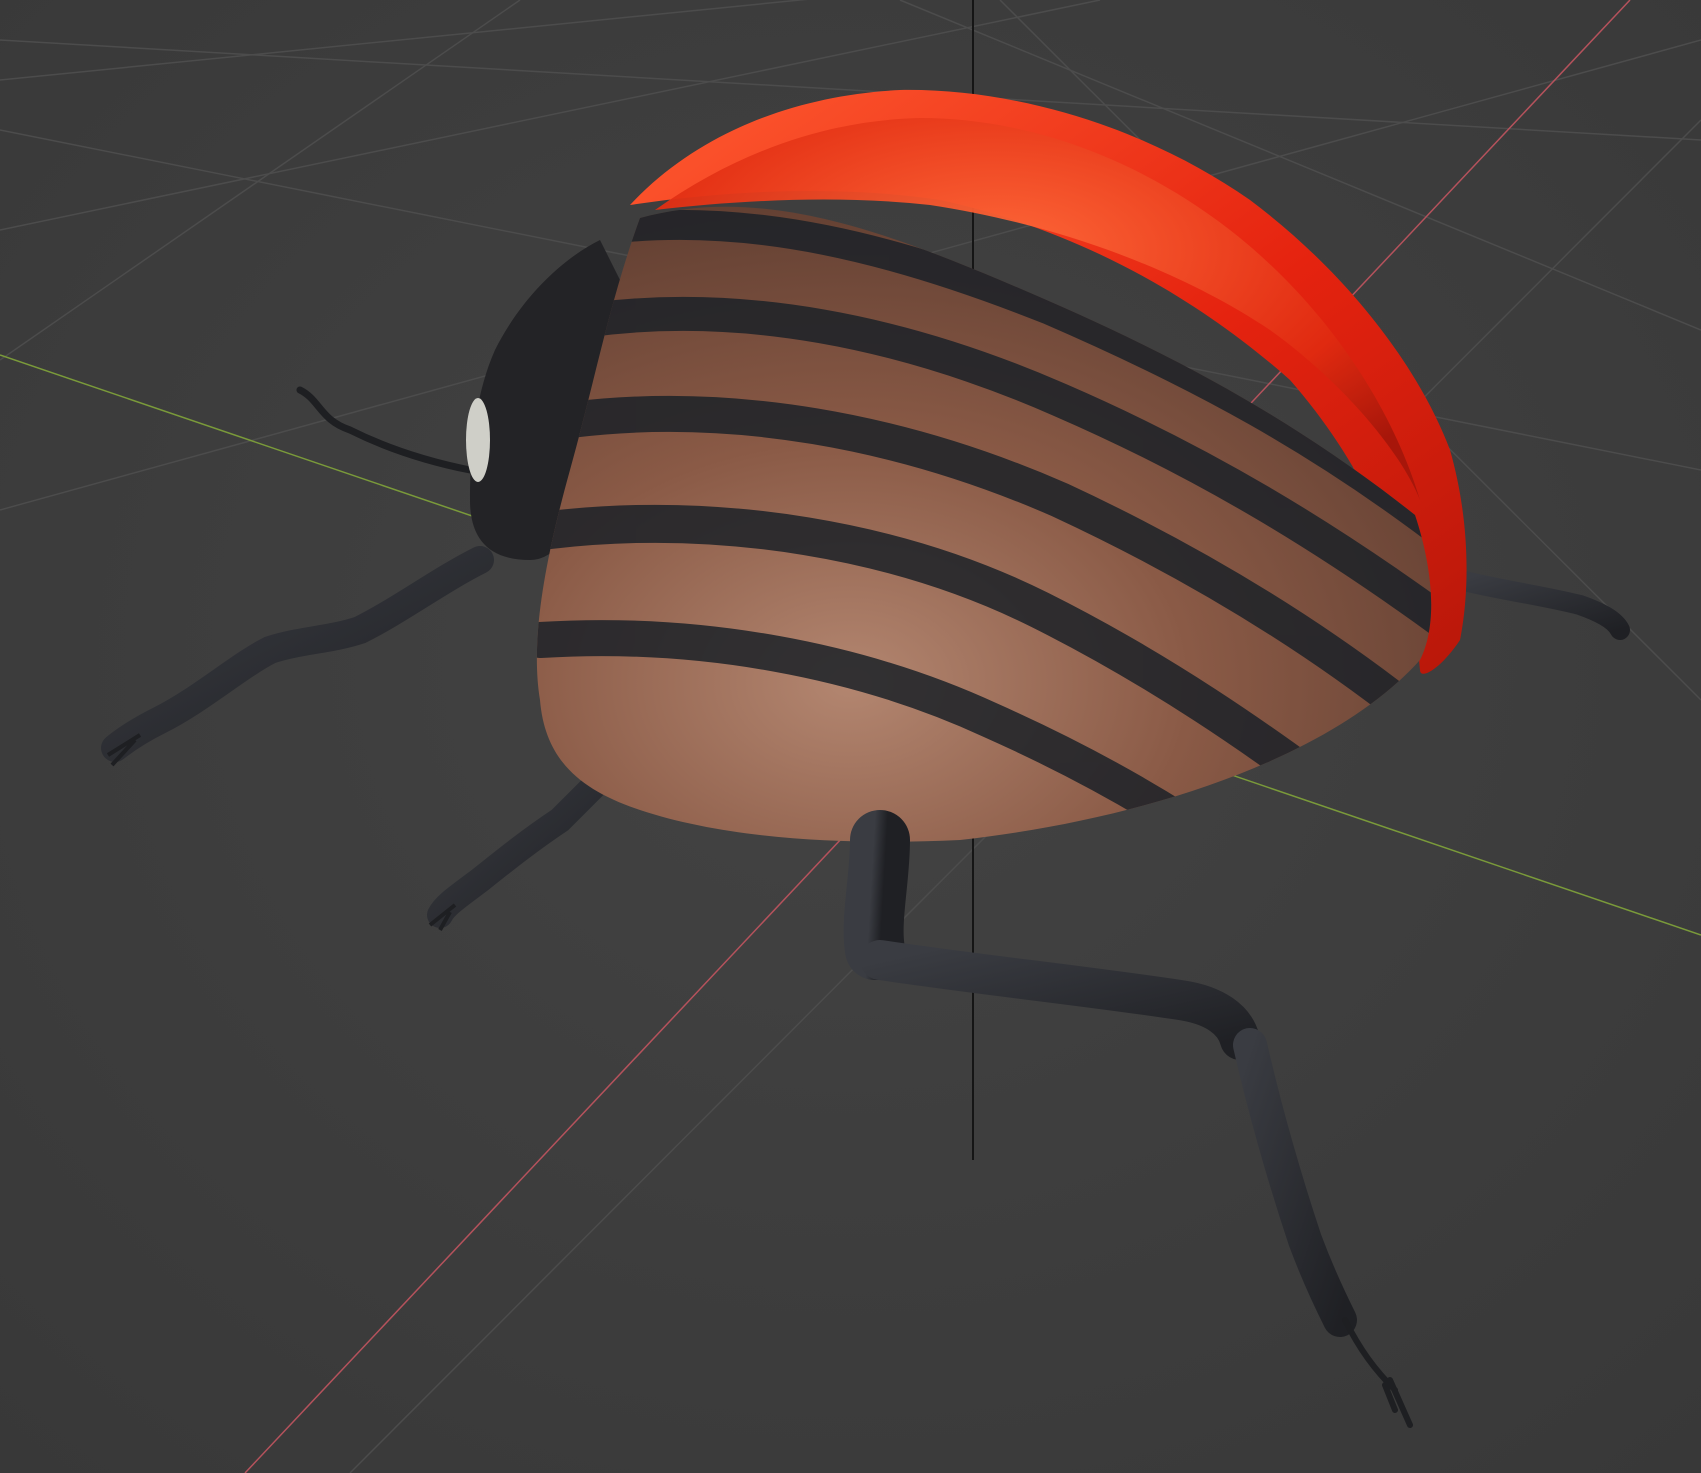 The width and height of the screenshot is (1701, 1473). What do you see at coordinates (478, 440) in the screenshot?
I see `beetle-eye` at bounding box center [478, 440].